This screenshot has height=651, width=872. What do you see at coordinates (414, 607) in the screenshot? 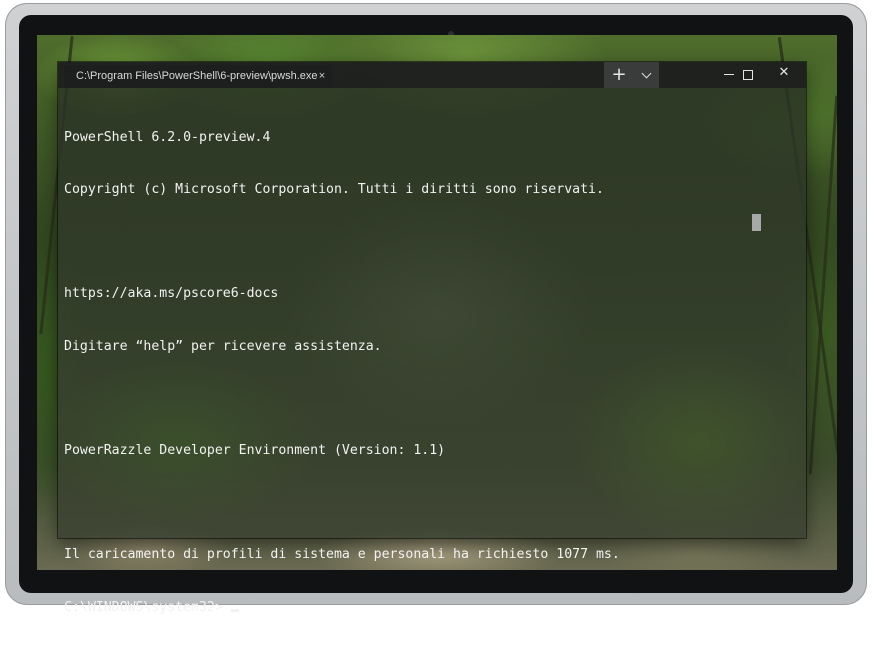
I see `prompt-line: C:\WINDOWS\system32>` at bounding box center [414, 607].